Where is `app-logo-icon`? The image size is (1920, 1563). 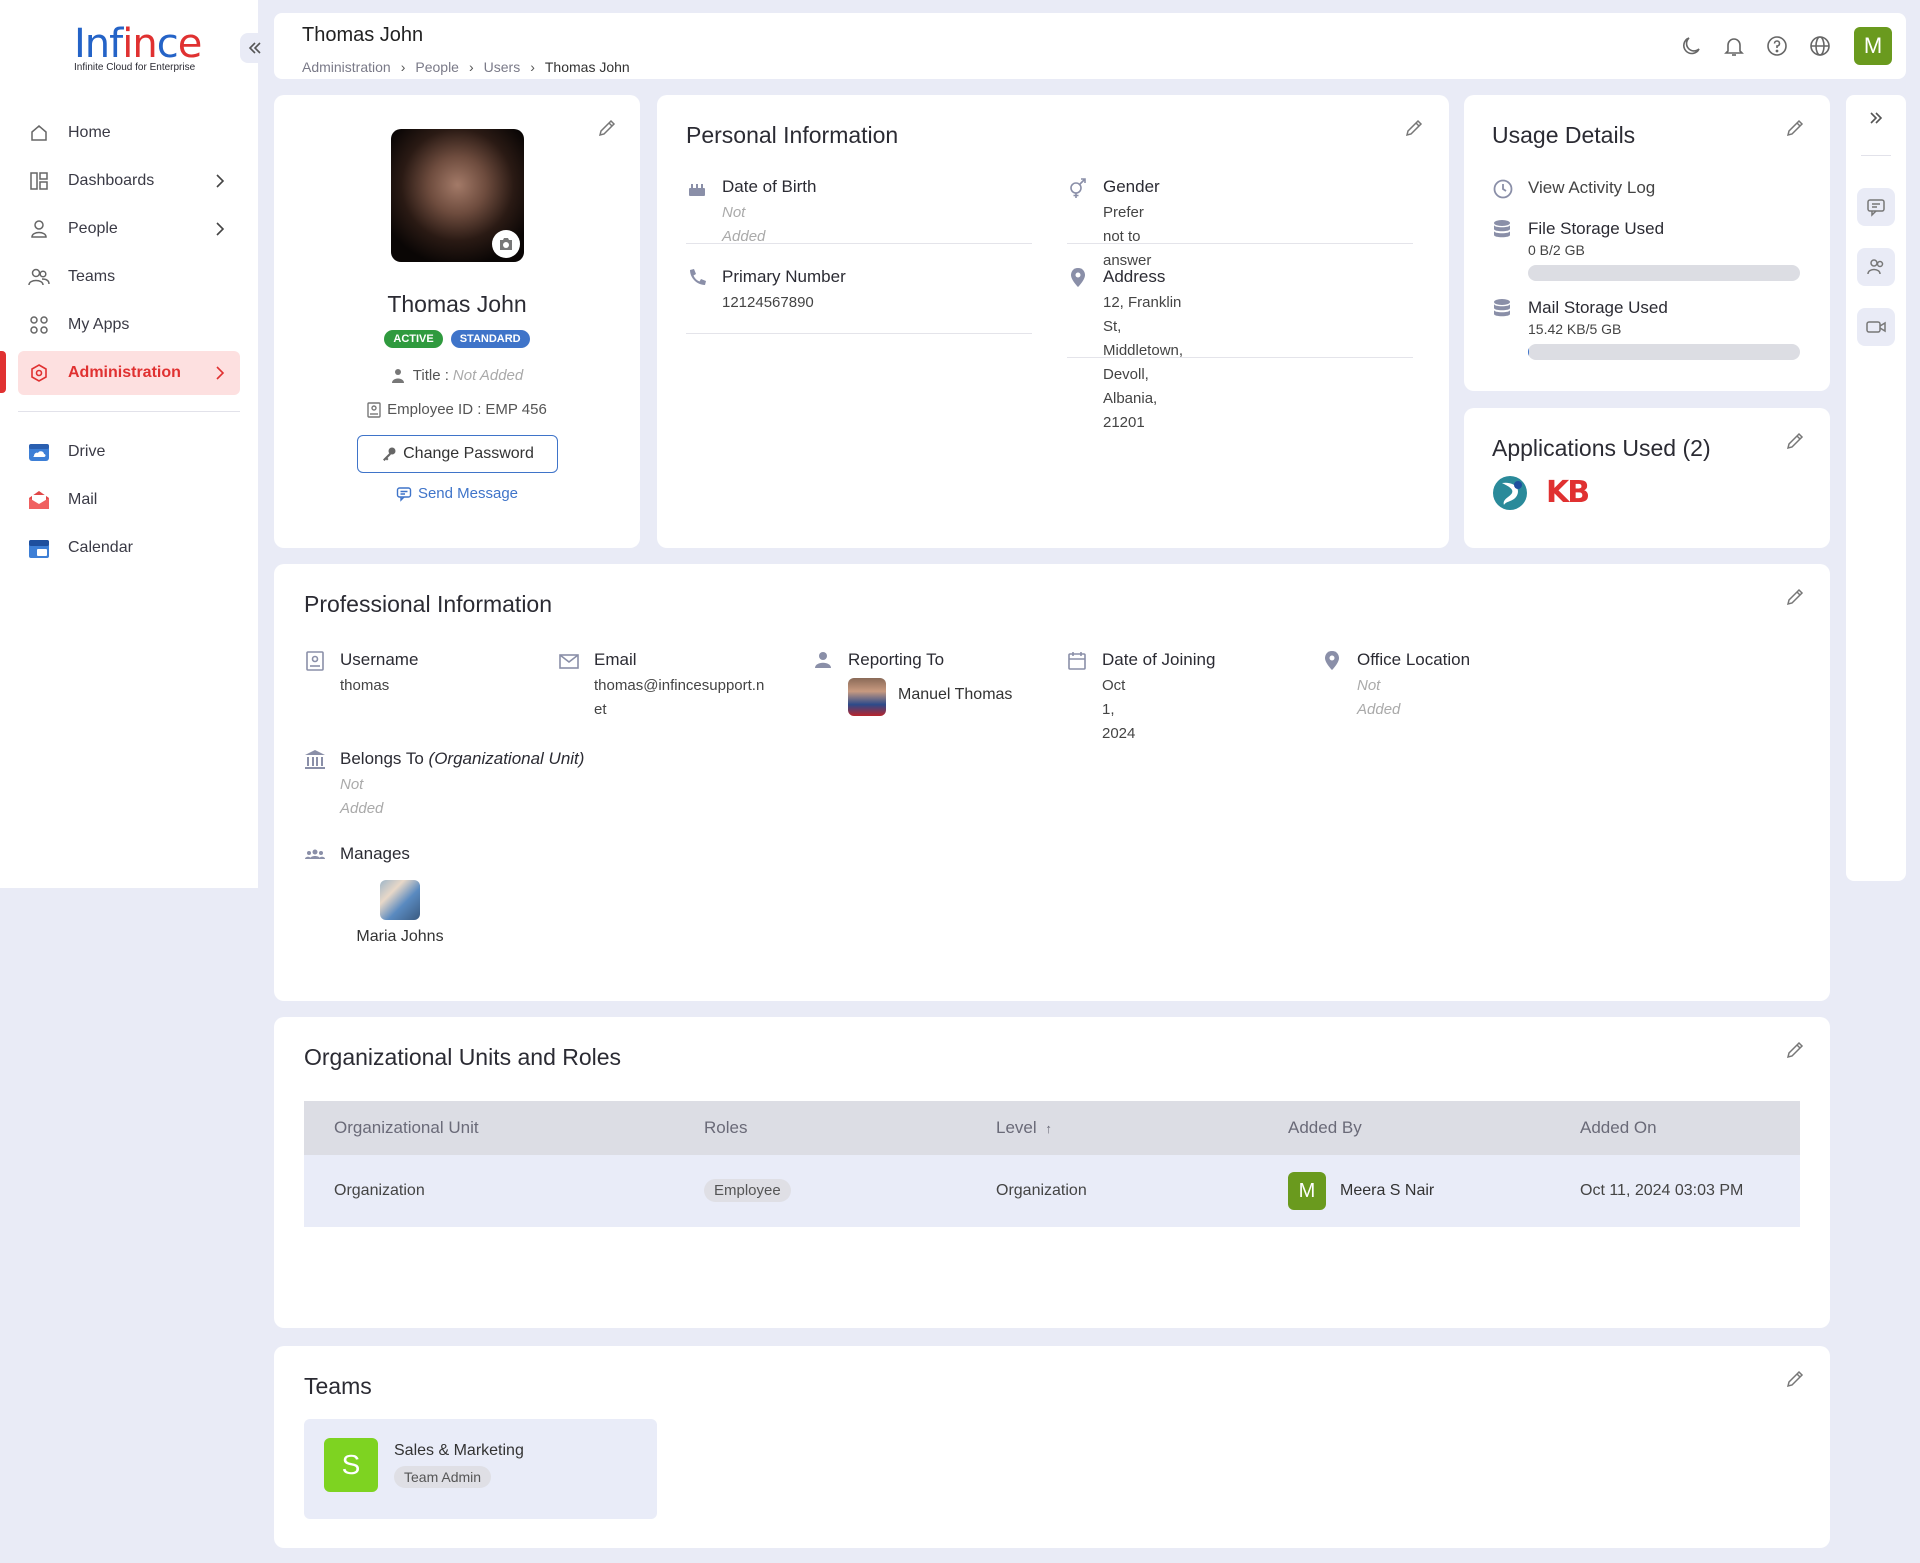
app-logo-icon is located at coordinates (1510, 493).